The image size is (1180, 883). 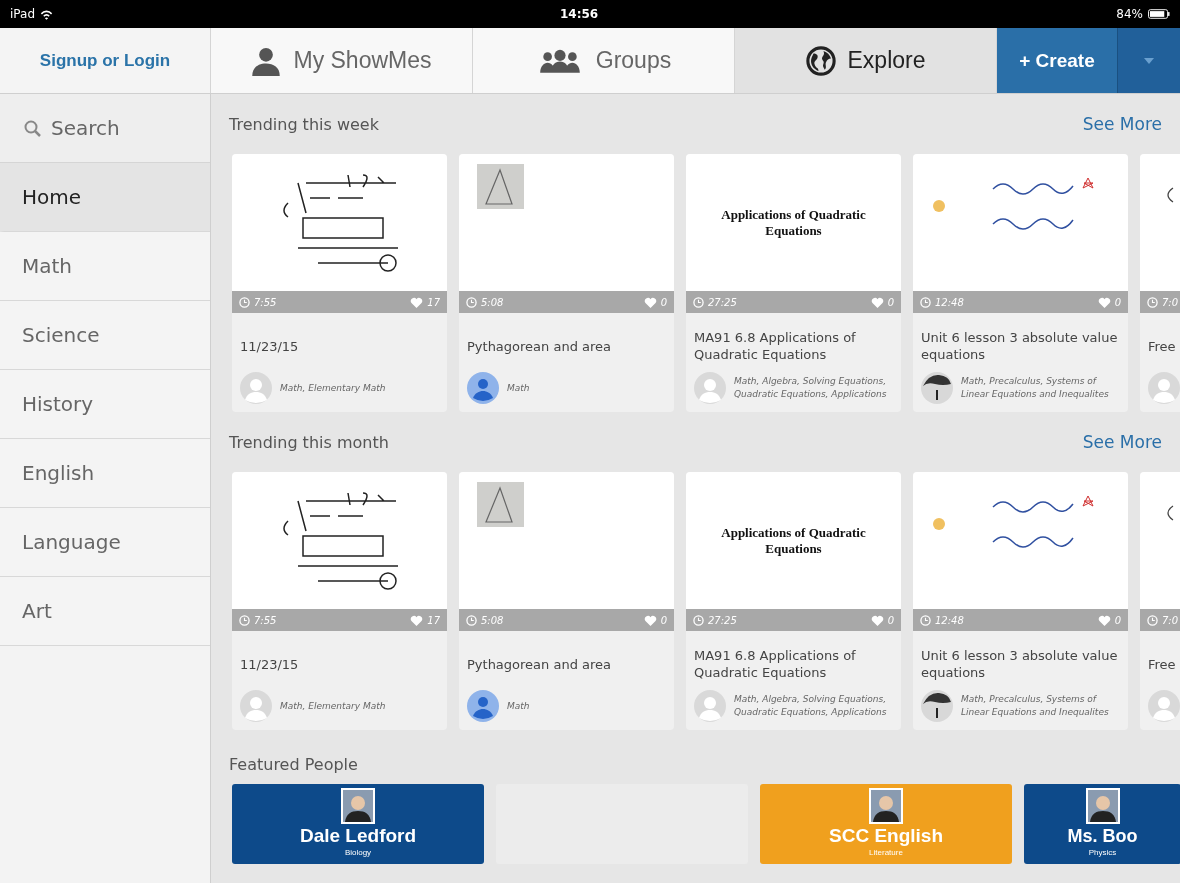 I want to click on globe-icon, so click(x=820, y=60).